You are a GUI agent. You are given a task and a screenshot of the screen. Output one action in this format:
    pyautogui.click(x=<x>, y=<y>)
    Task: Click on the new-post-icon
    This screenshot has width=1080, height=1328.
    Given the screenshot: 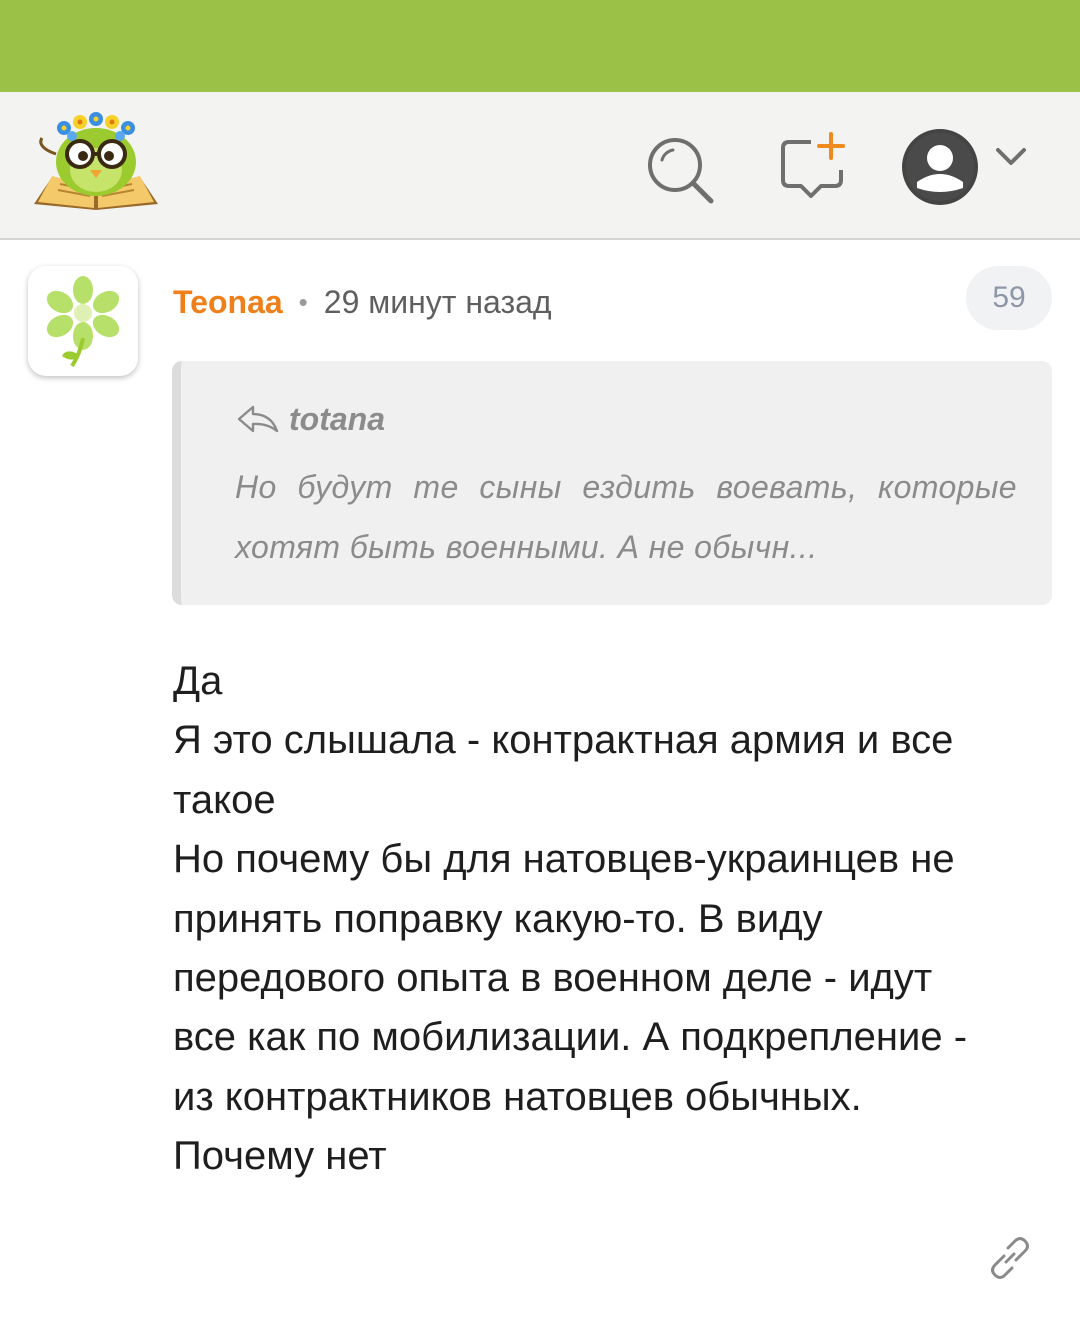 What is the action you would take?
    pyautogui.click(x=815, y=168)
    